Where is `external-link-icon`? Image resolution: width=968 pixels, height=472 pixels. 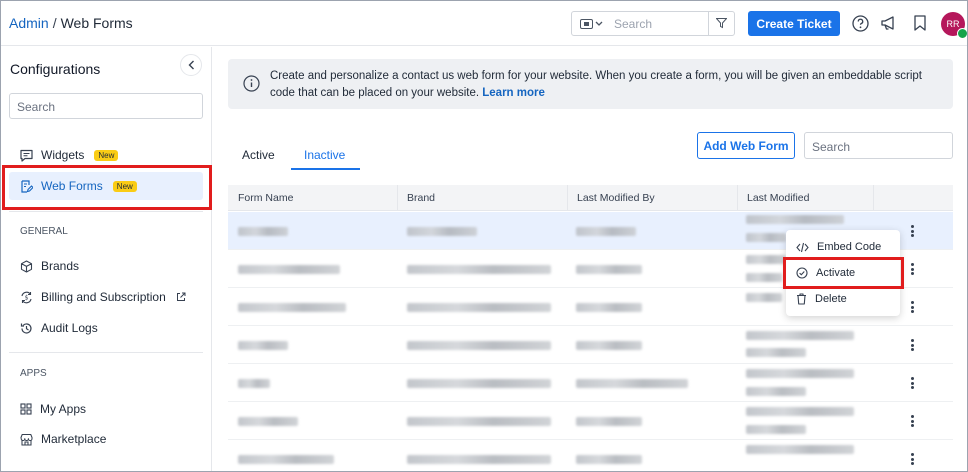 external-link-icon is located at coordinates (181, 296).